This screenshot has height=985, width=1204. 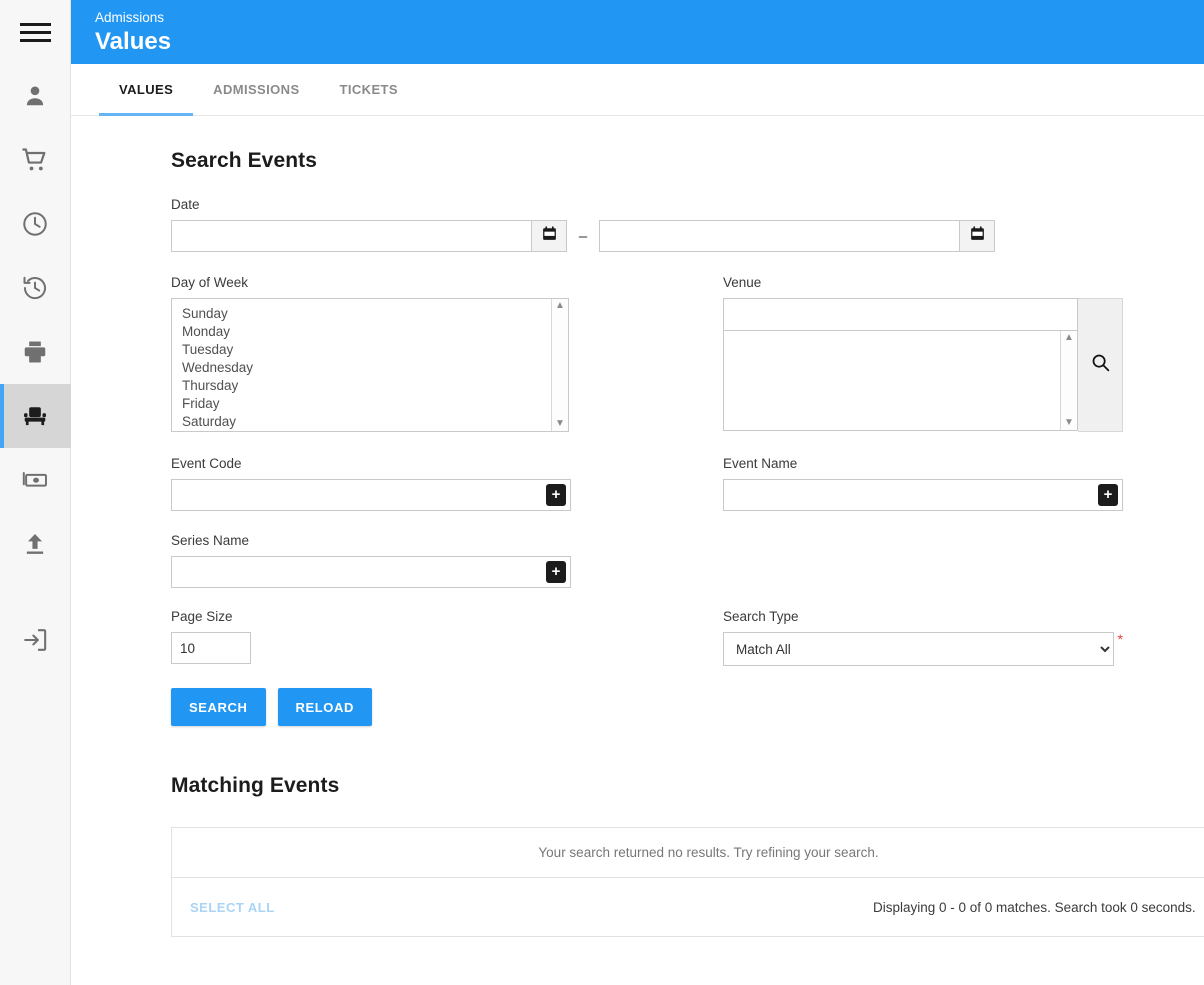 I want to click on sidebar-item-upload, so click(x=35, y=544).